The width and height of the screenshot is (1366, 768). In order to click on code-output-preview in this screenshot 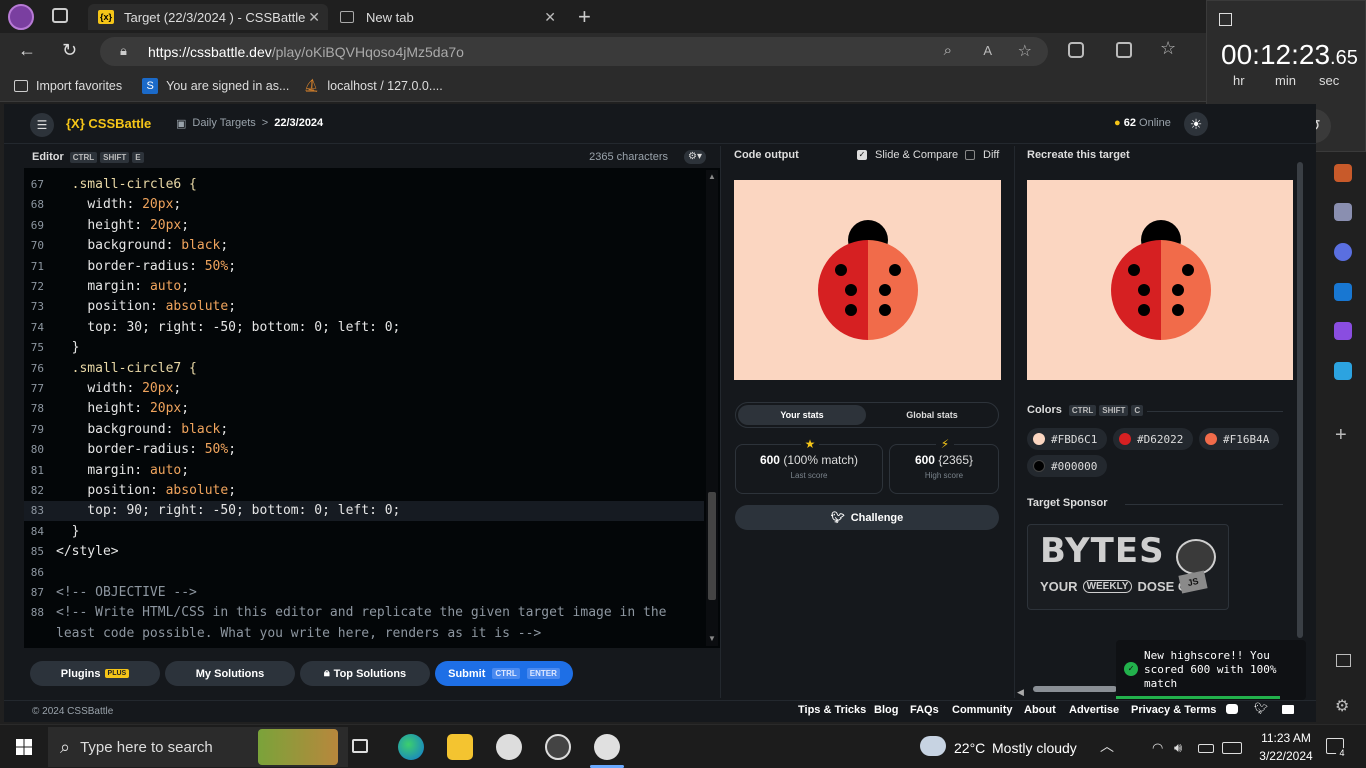, I will do `click(867, 280)`.